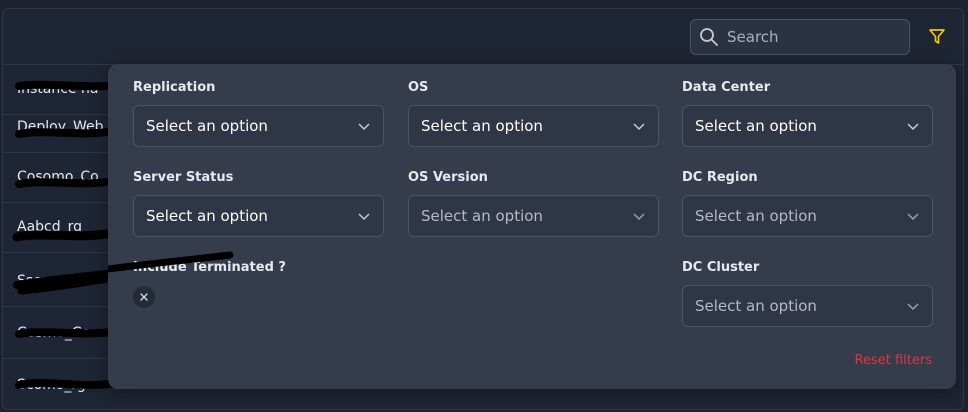 The image size is (968, 412). Describe the element at coordinates (37, 281) in the screenshot. I see `table-cell: Sscp_` at that location.